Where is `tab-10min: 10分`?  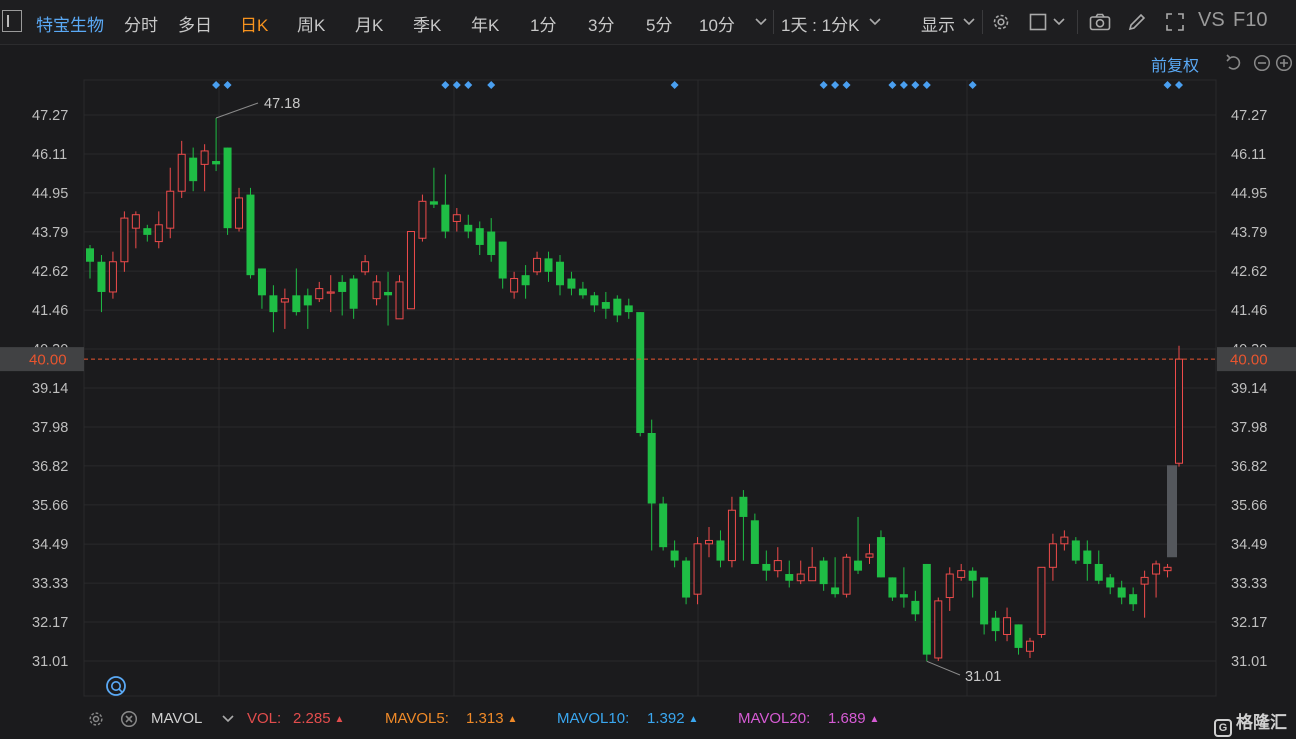
tab-10min: 10分 is located at coordinates (717, 23).